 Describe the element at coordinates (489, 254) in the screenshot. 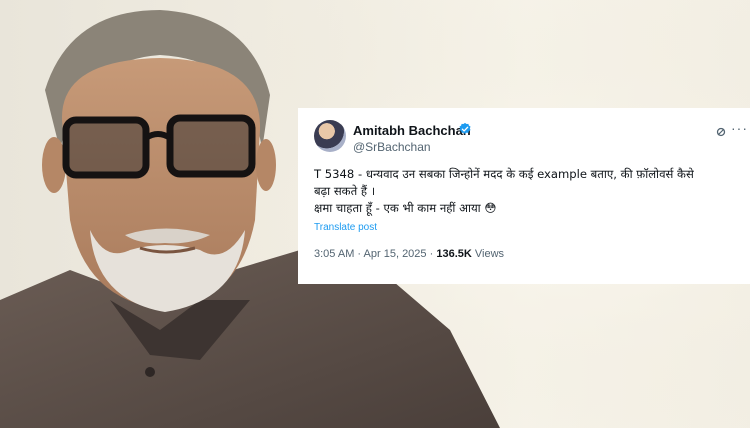

I see `views-label: Views` at that location.